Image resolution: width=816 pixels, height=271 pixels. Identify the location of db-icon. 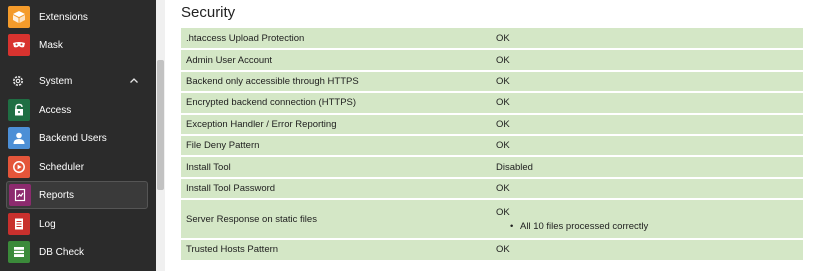
(19, 252).